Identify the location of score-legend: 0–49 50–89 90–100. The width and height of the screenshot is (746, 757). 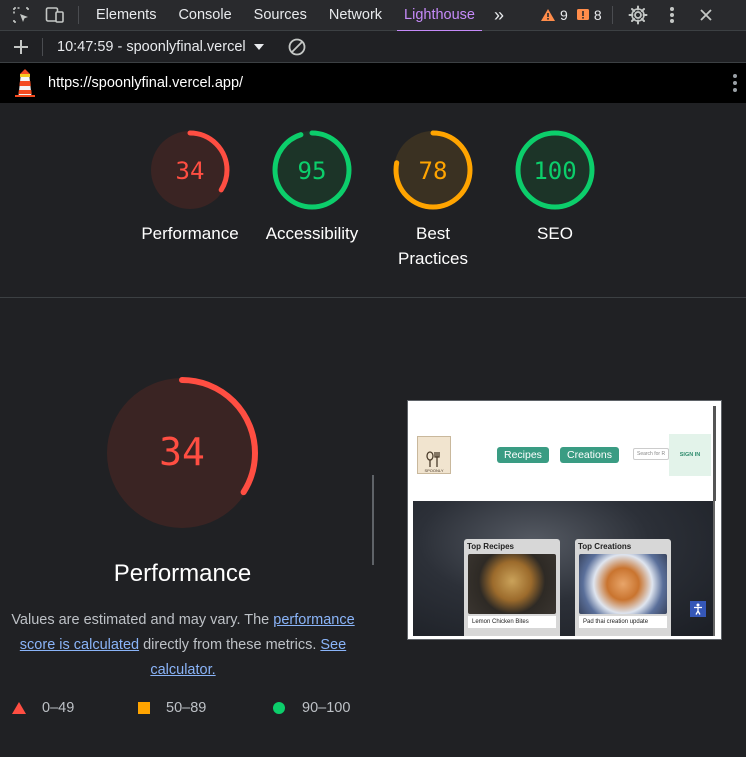
(185, 714).